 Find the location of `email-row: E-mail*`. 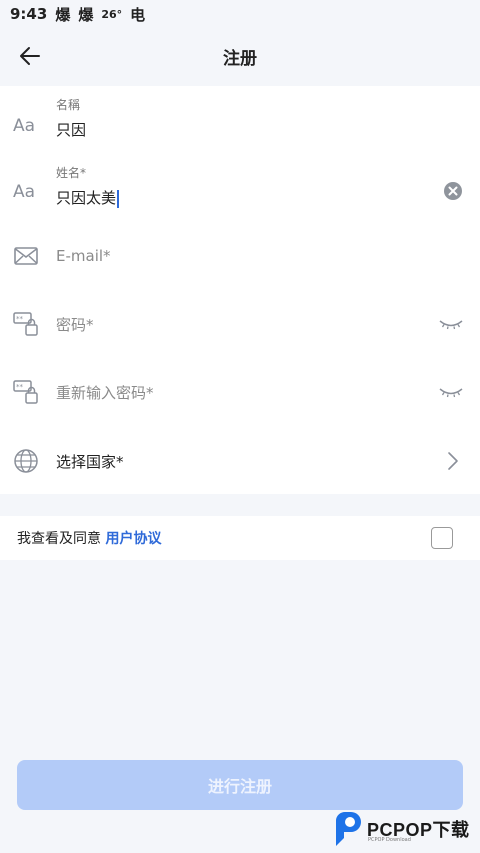

email-row: E-mail* is located at coordinates (240, 256).